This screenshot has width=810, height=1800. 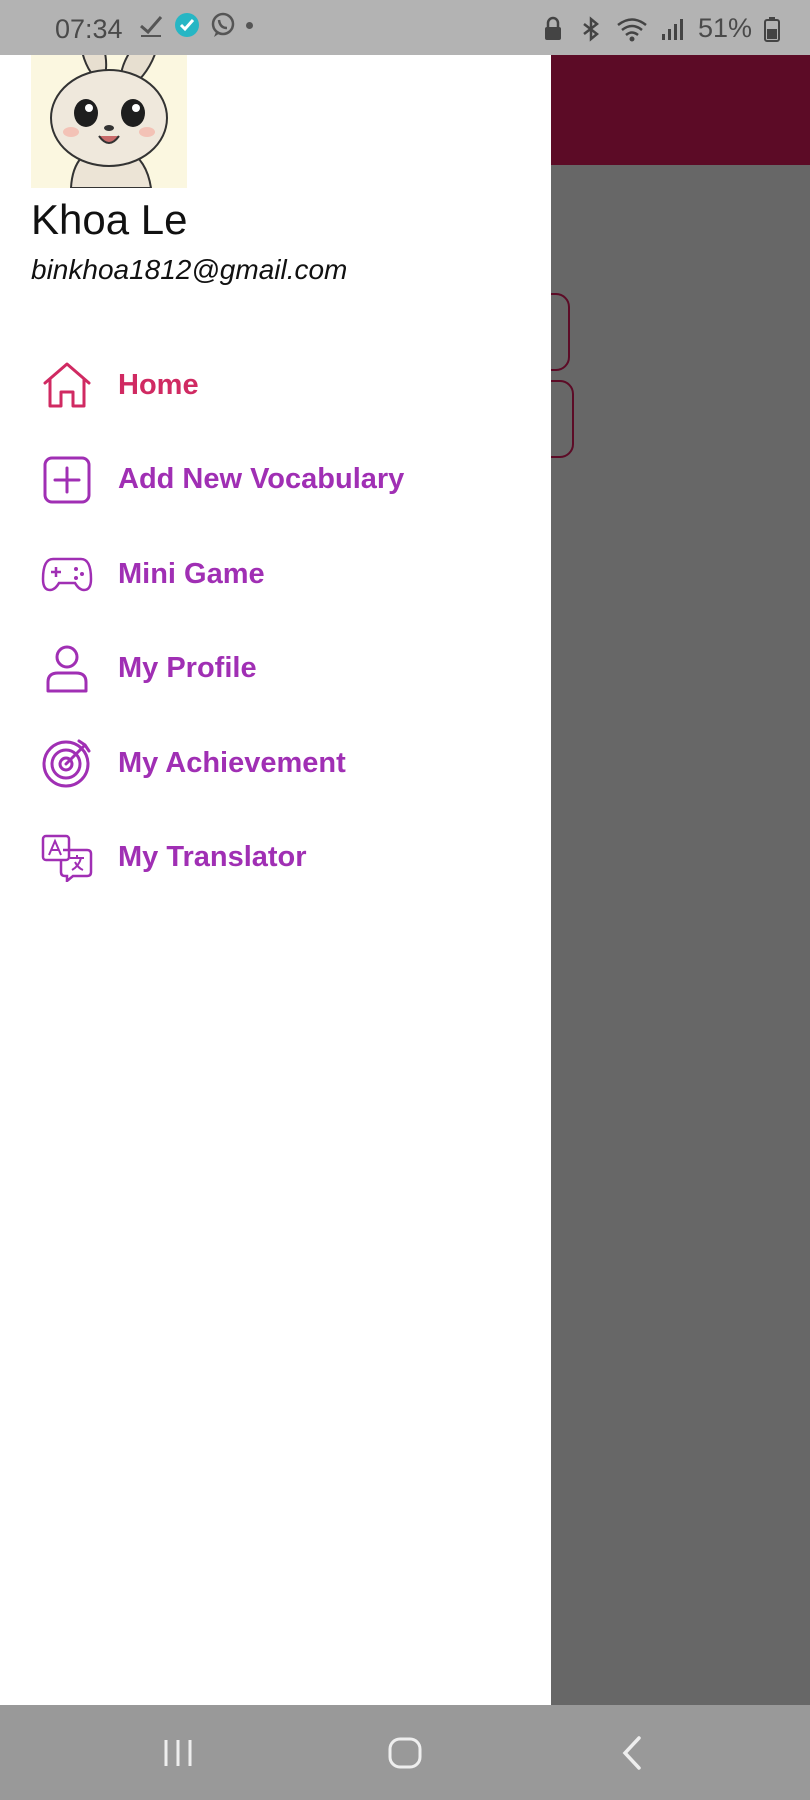 I want to click on translate-icon, so click(x=67, y=858).